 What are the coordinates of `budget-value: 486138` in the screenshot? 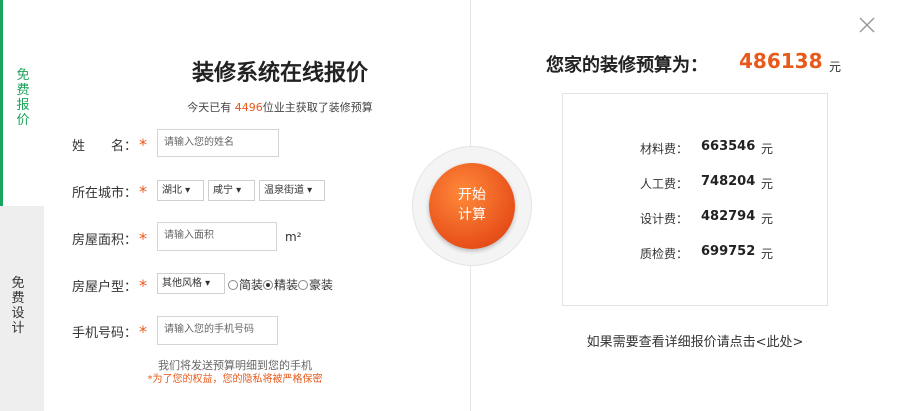 It's located at (781, 61).